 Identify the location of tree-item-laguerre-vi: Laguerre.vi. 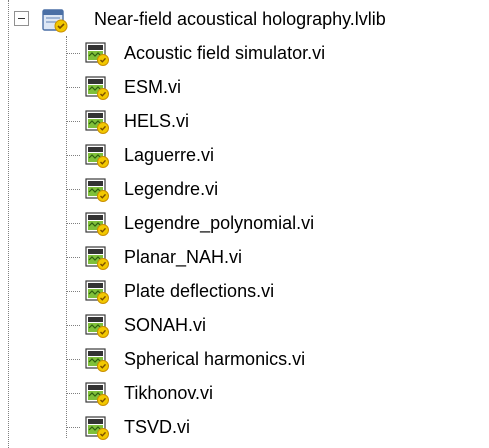
(244, 155).